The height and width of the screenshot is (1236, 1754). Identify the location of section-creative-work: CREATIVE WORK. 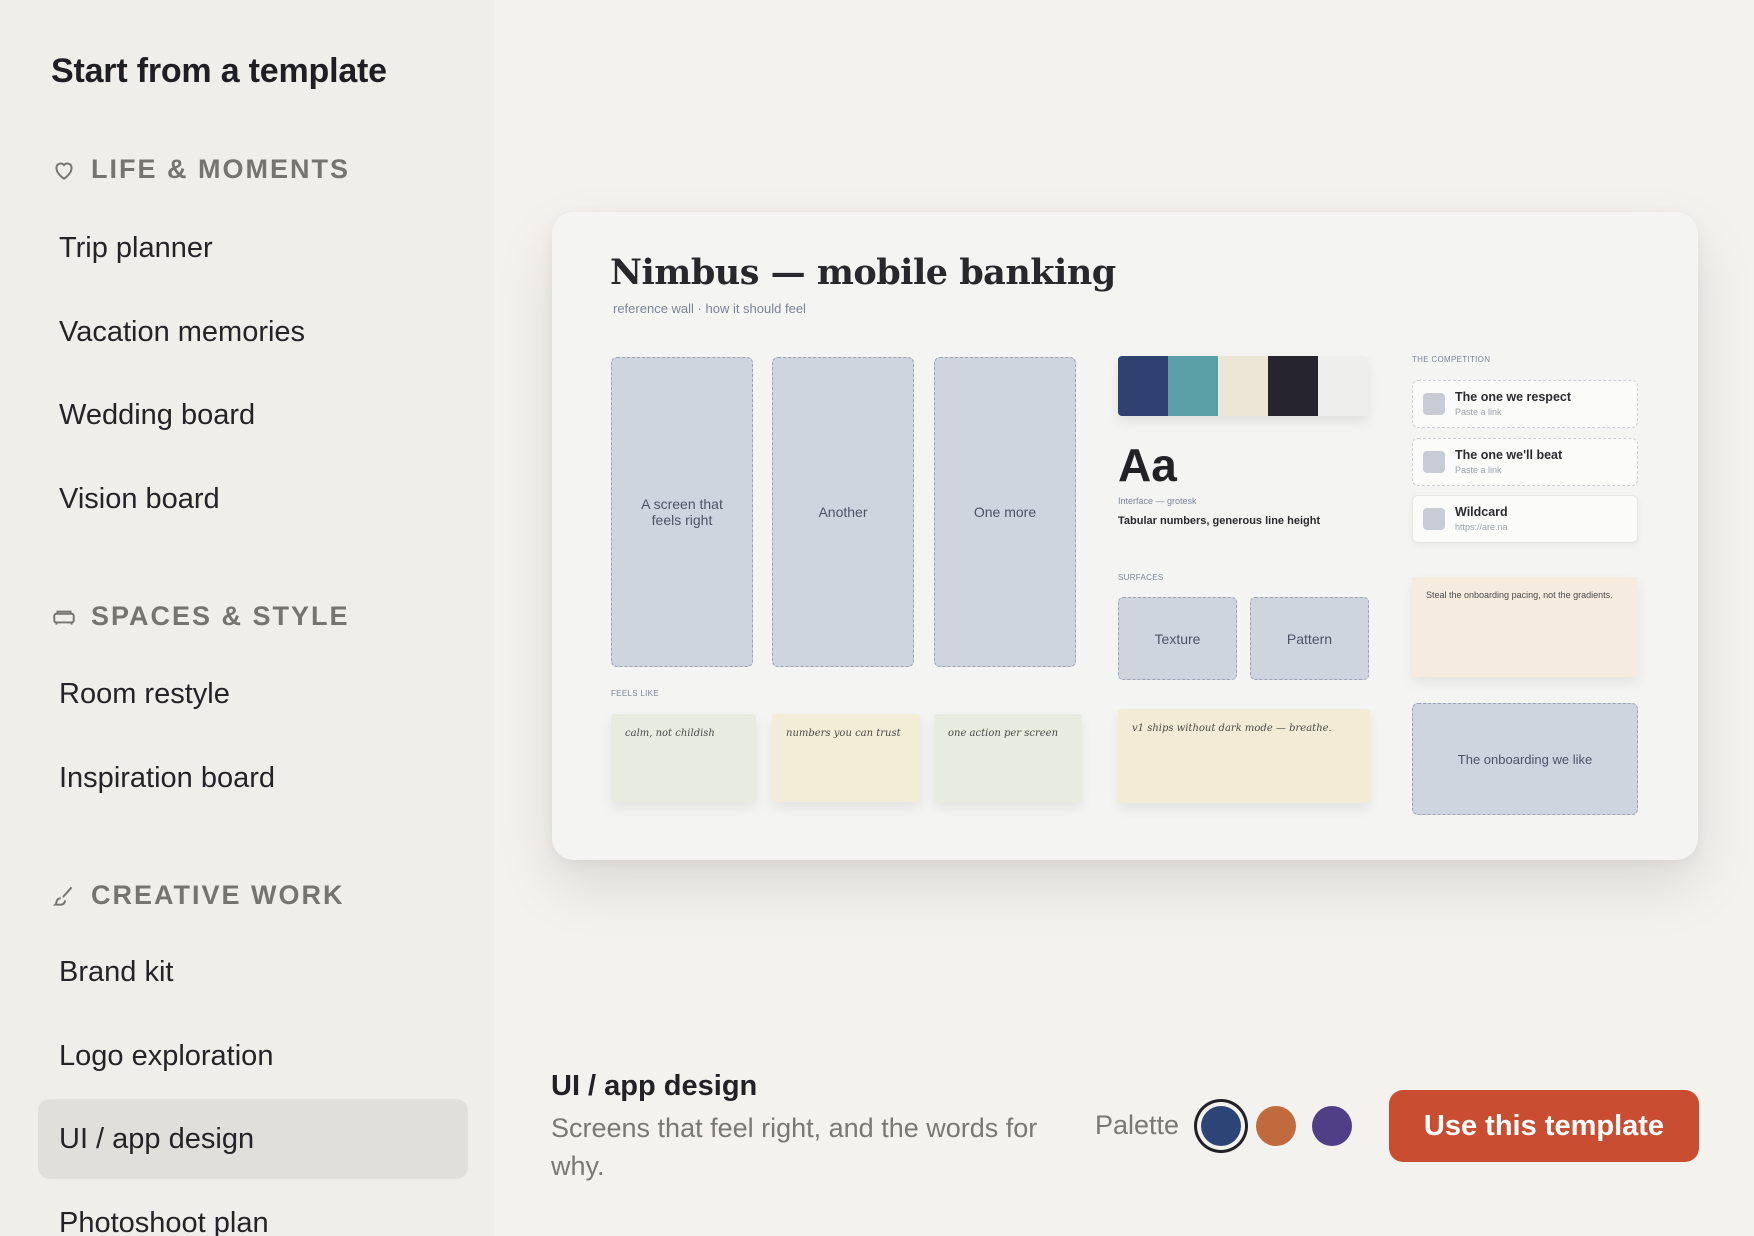
(198, 895).